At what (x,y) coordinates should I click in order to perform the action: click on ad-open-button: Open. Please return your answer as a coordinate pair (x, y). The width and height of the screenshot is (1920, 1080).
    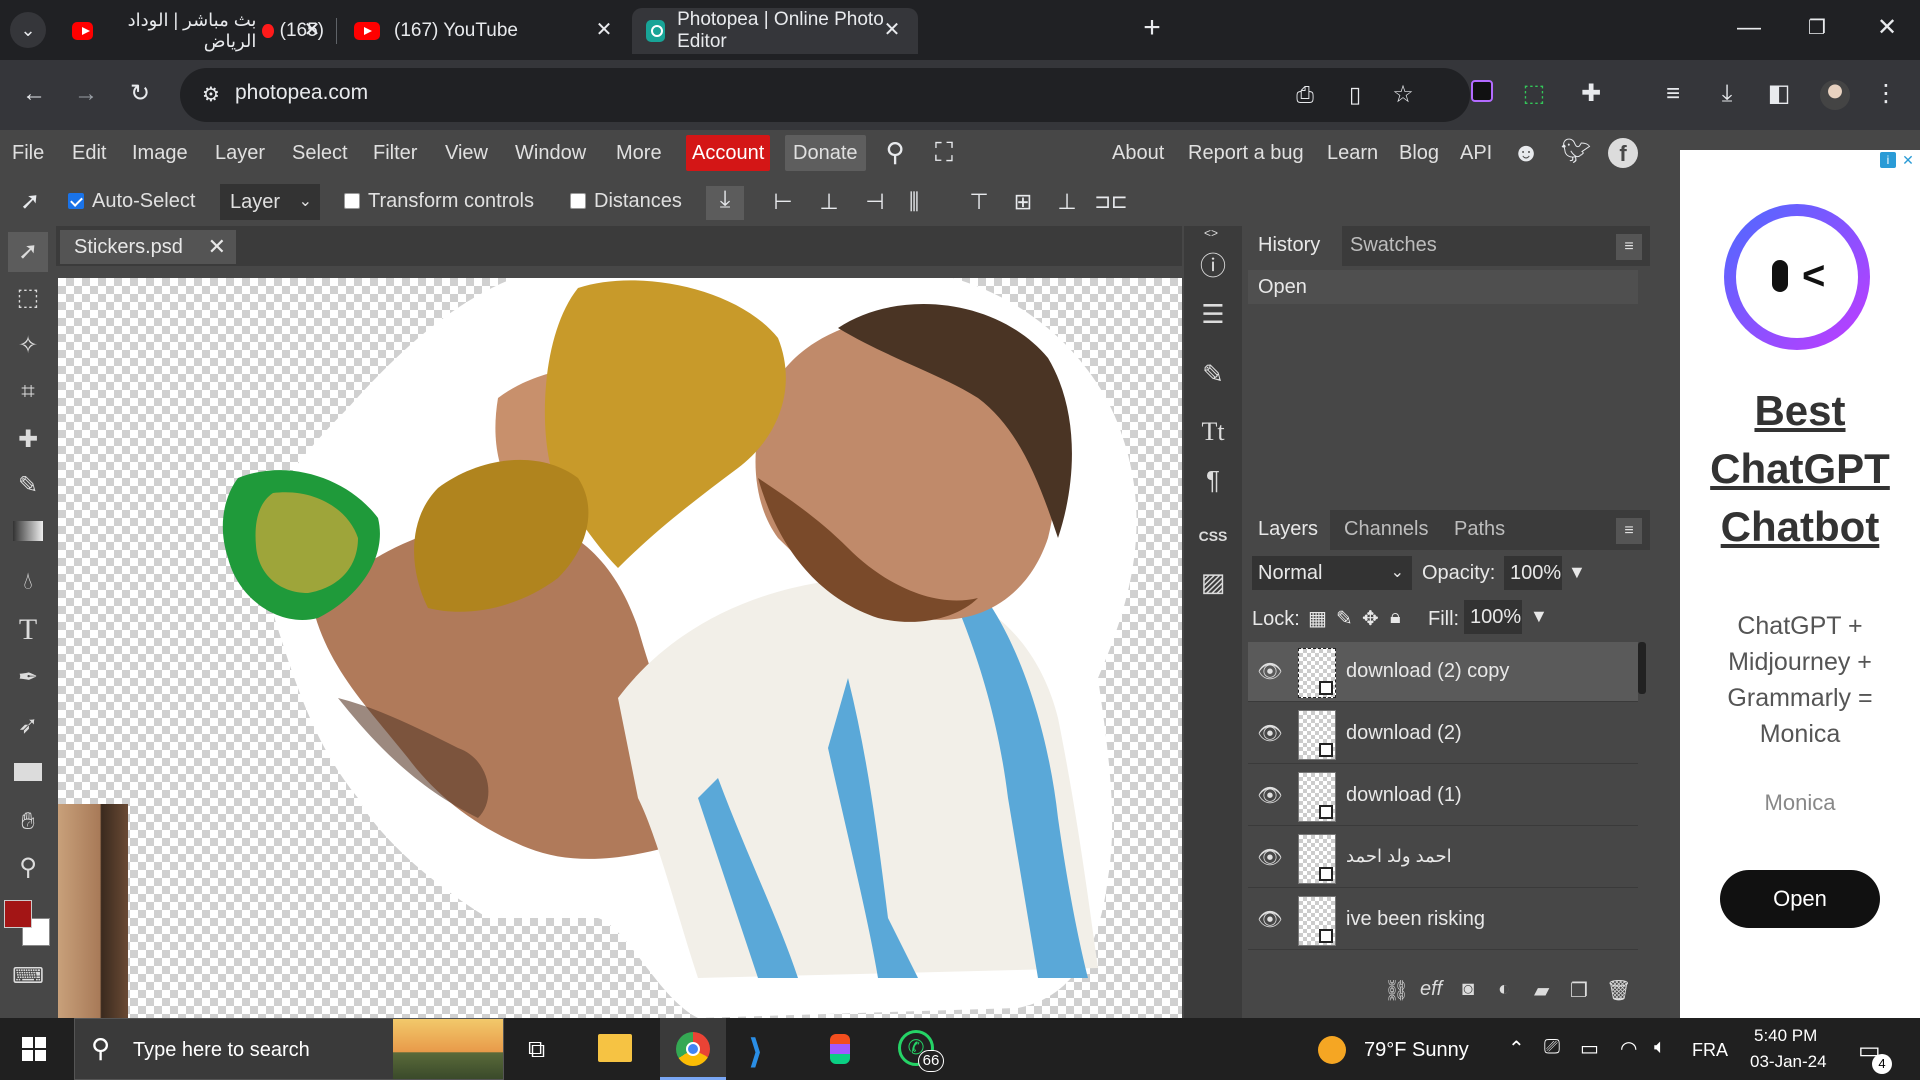
    Looking at the image, I should click on (1800, 899).